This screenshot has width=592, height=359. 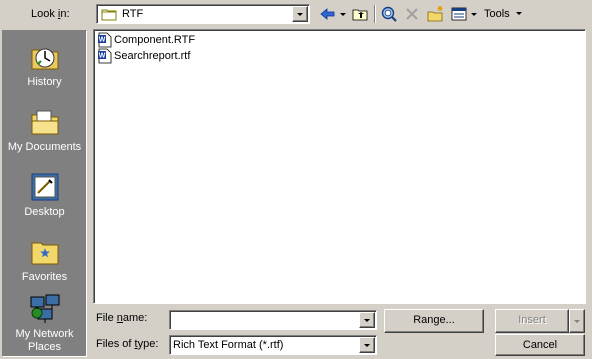 What do you see at coordinates (300, 14) in the screenshot?
I see `look-in-dropdown-button` at bounding box center [300, 14].